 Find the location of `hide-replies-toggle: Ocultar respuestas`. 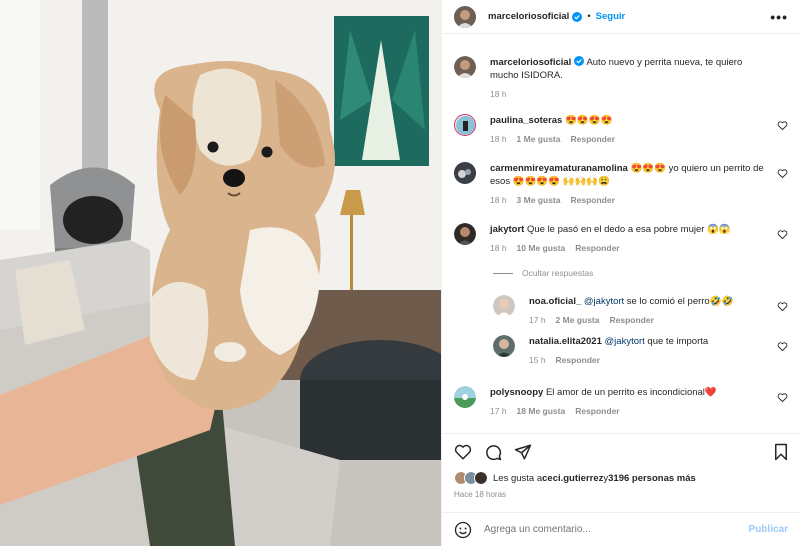

hide-replies-toggle: Ocultar respuestas is located at coordinates (543, 273).